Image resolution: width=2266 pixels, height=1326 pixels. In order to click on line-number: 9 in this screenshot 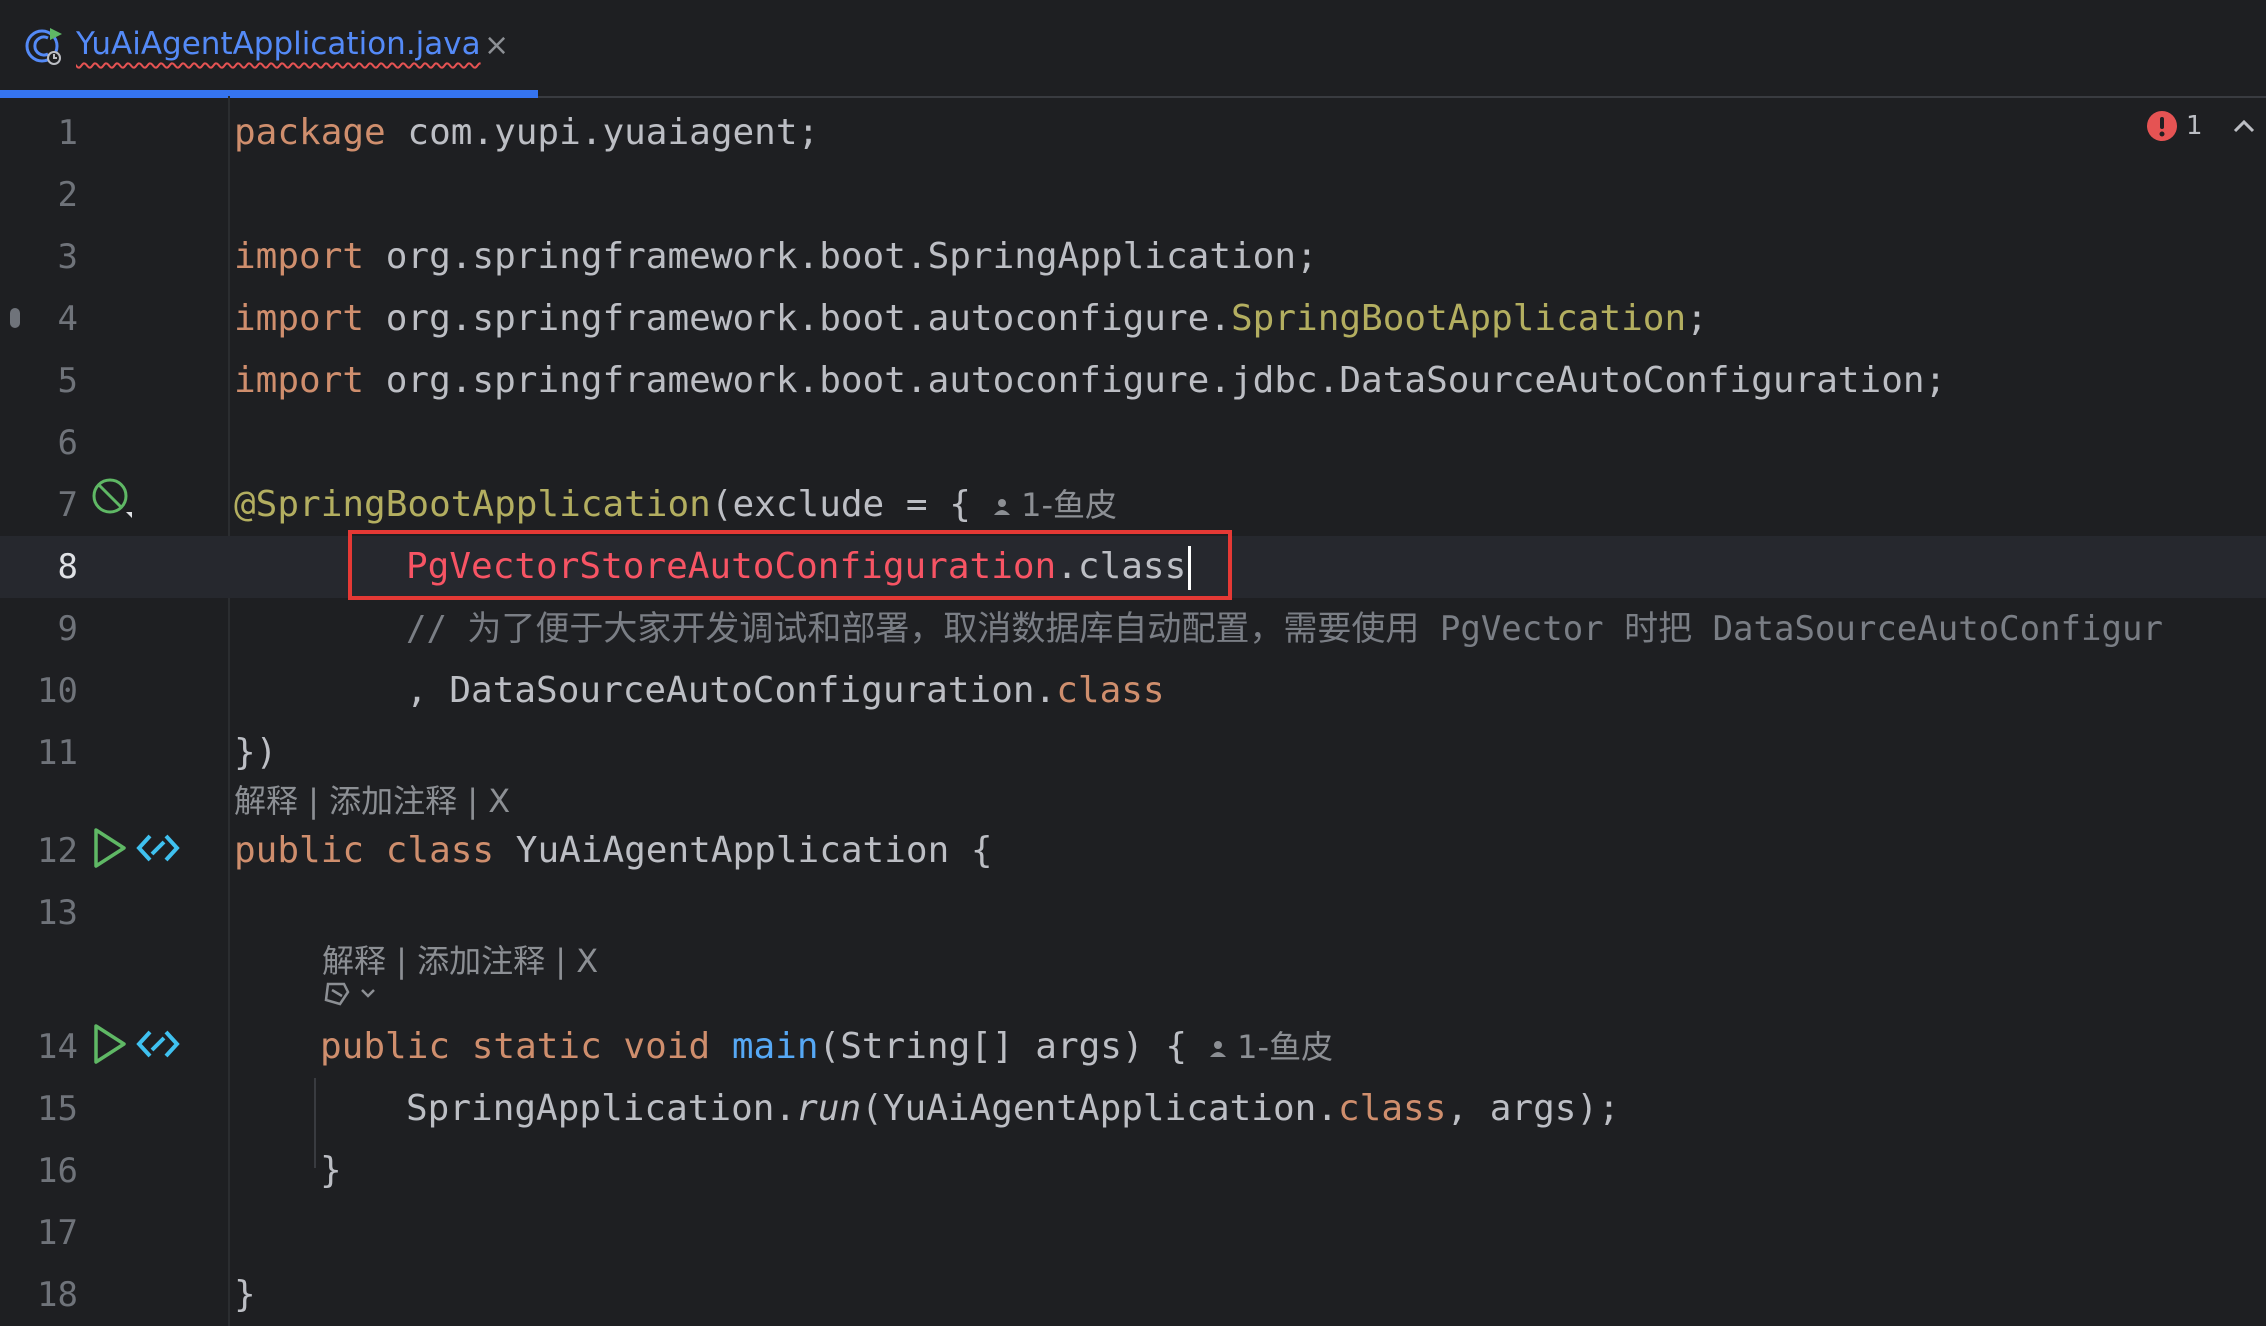, I will do `click(67, 629)`.